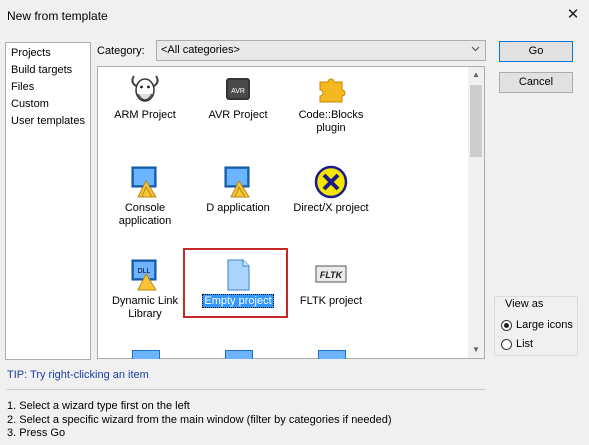 This screenshot has width=589, height=445. Describe the element at coordinates (524, 304) in the screenshot. I see `view-as-title: View as` at that location.